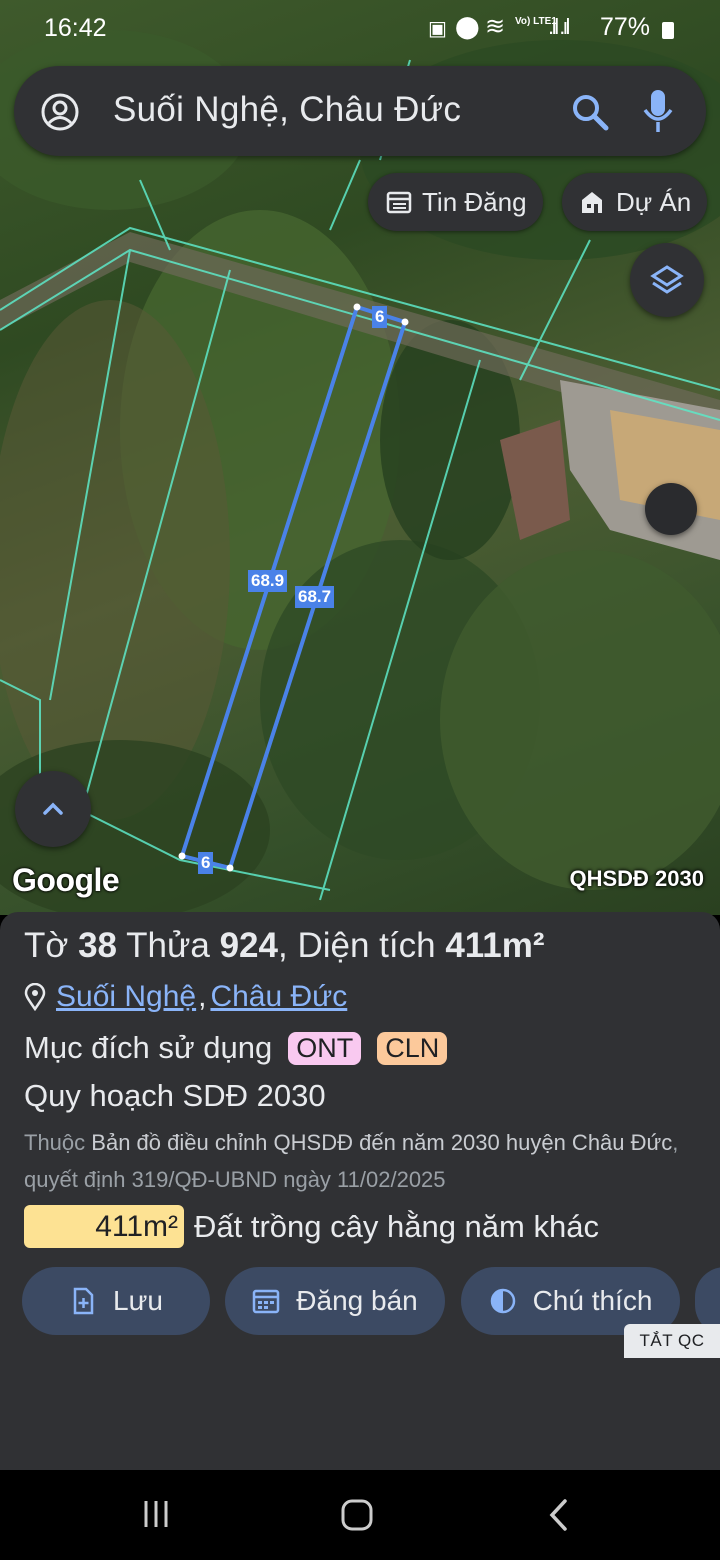 The width and height of the screenshot is (720, 1560). Describe the element at coordinates (66, 880) in the screenshot. I see `google-attribution: Google` at that location.